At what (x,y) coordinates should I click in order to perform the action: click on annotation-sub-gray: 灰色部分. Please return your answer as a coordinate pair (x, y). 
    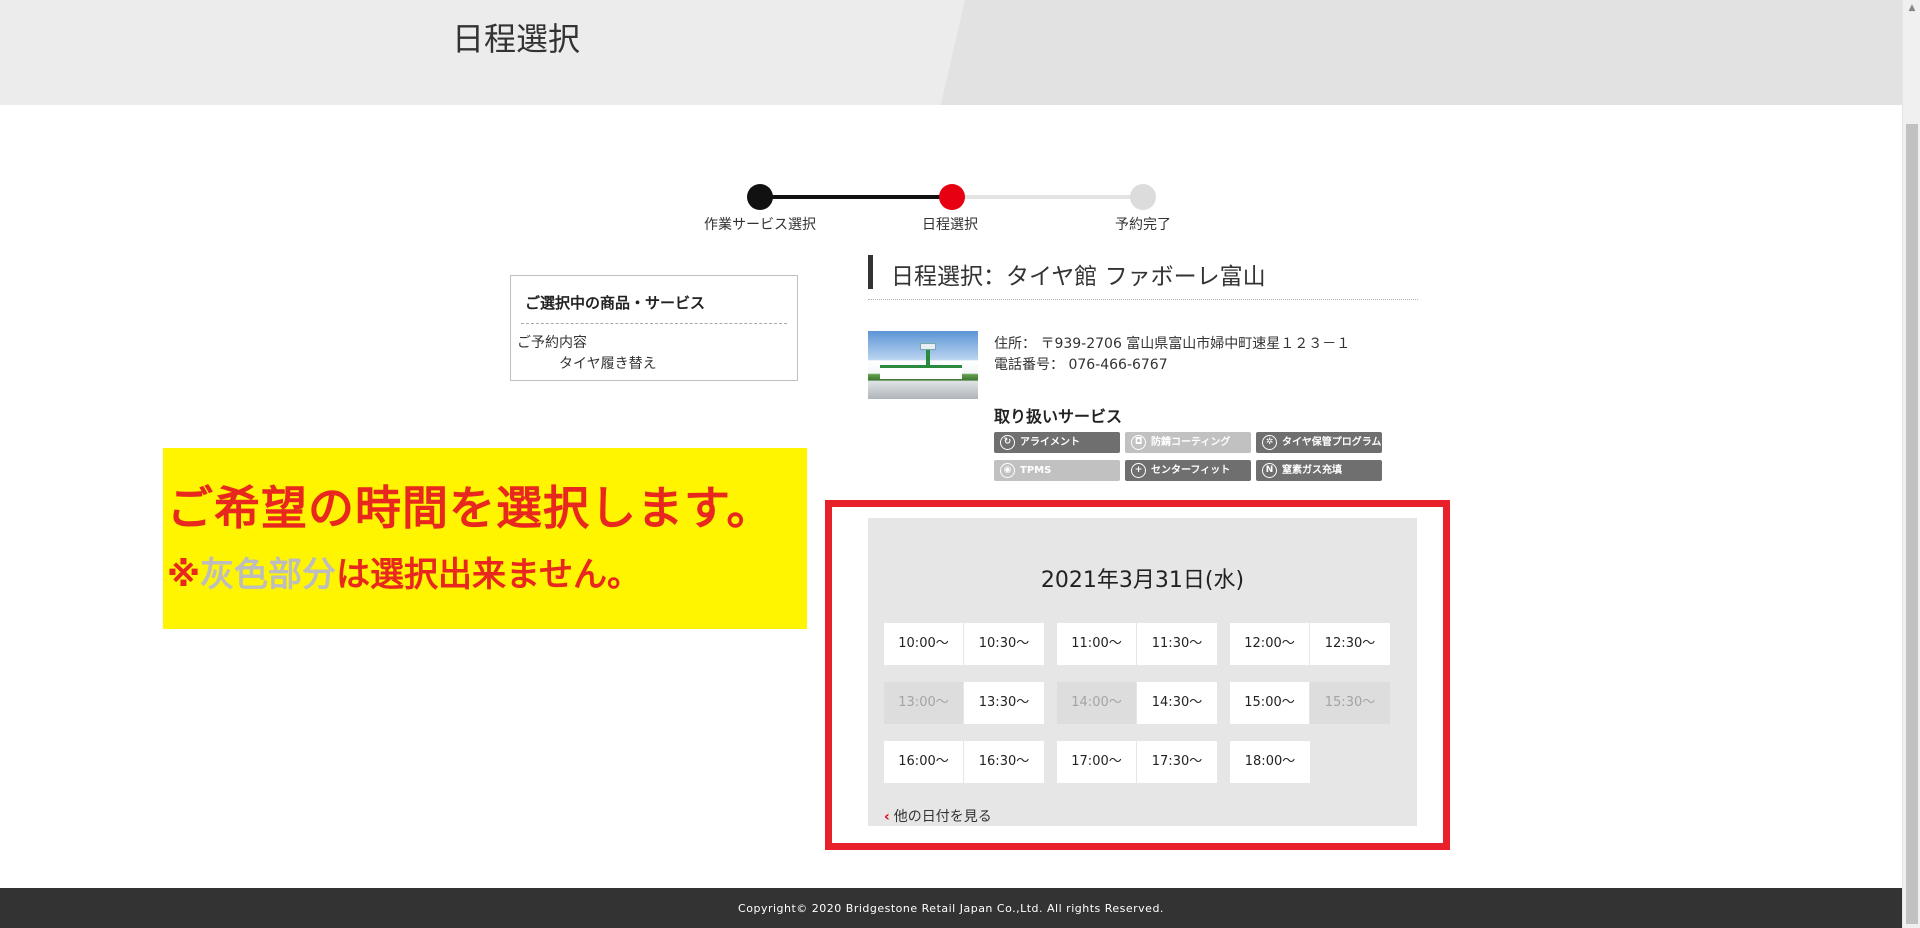
    Looking at the image, I should click on (268, 575).